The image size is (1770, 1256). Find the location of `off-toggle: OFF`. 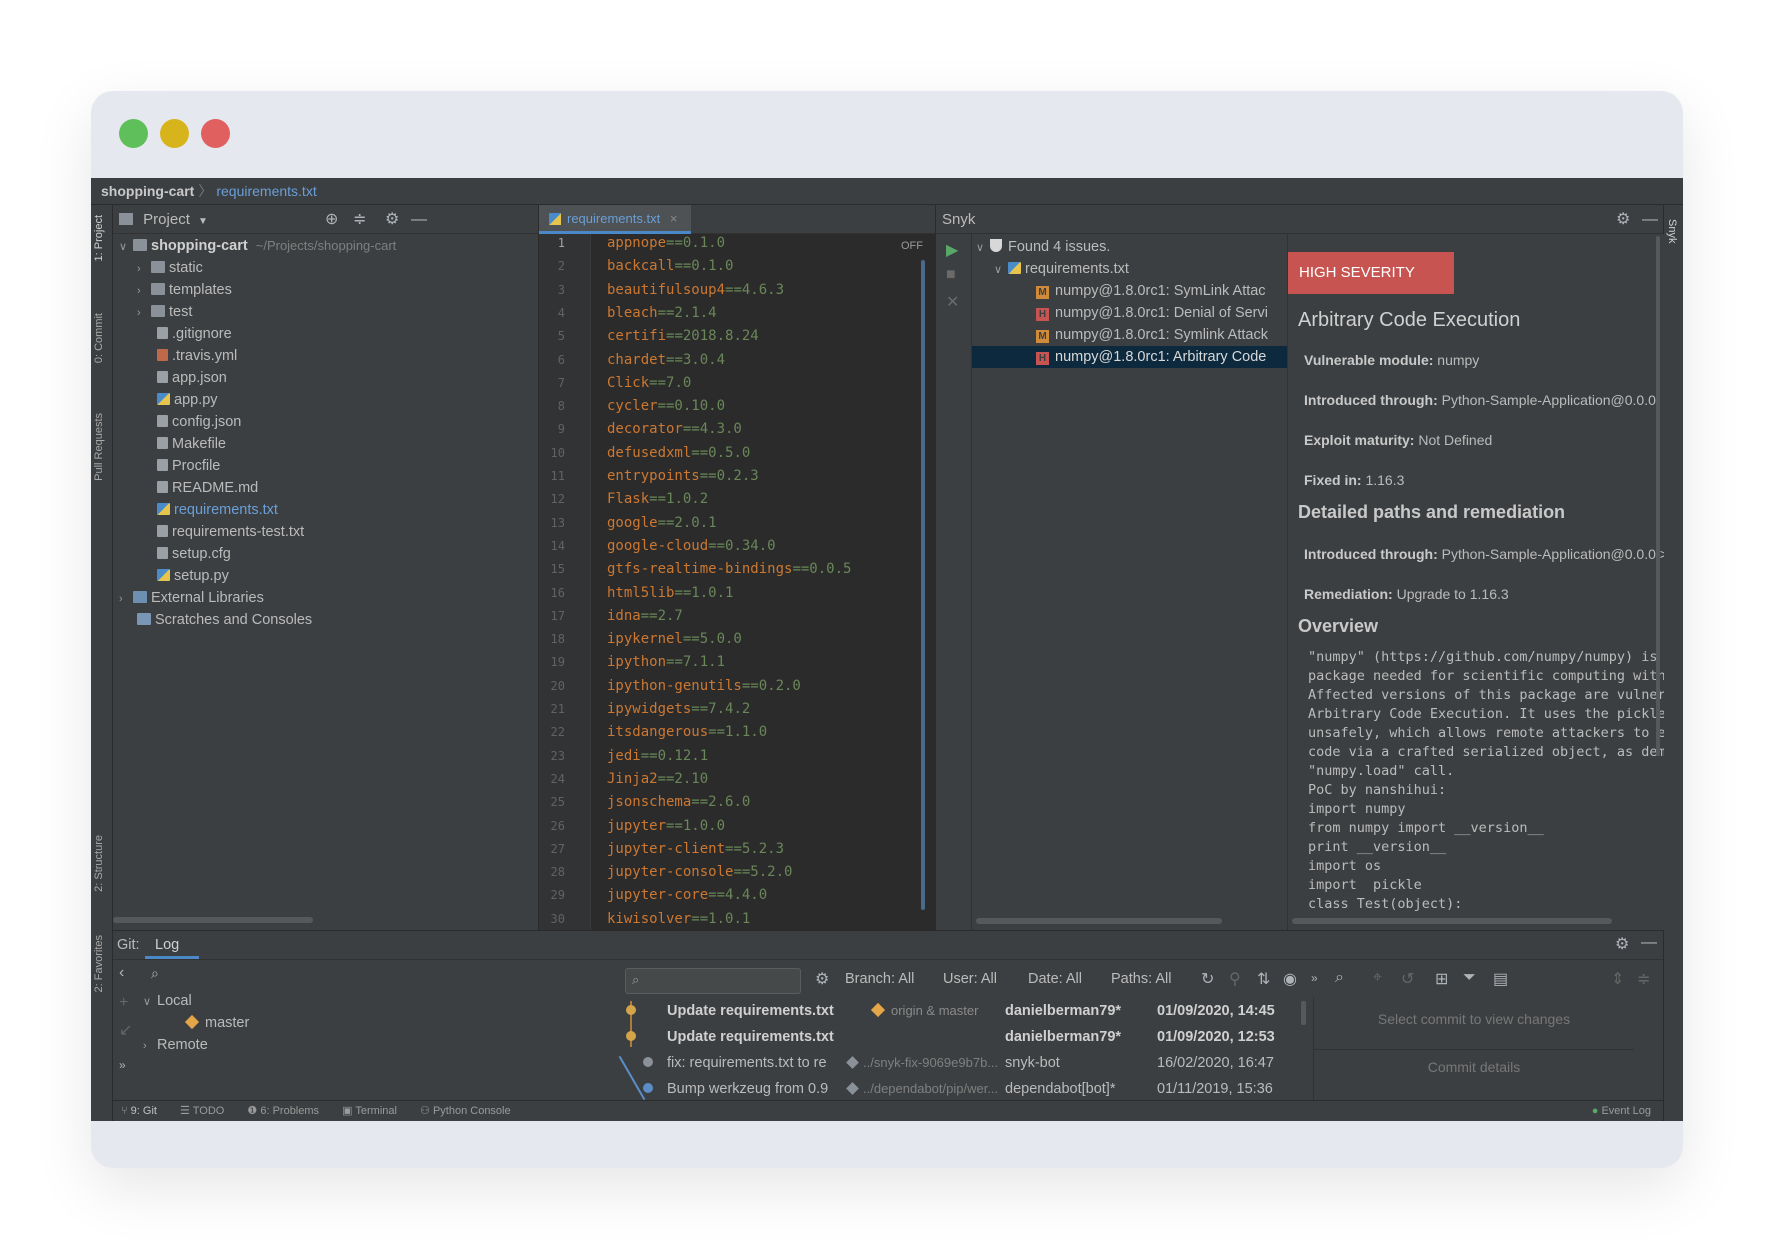

off-toggle: OFF is located at coordinates (912, 246).